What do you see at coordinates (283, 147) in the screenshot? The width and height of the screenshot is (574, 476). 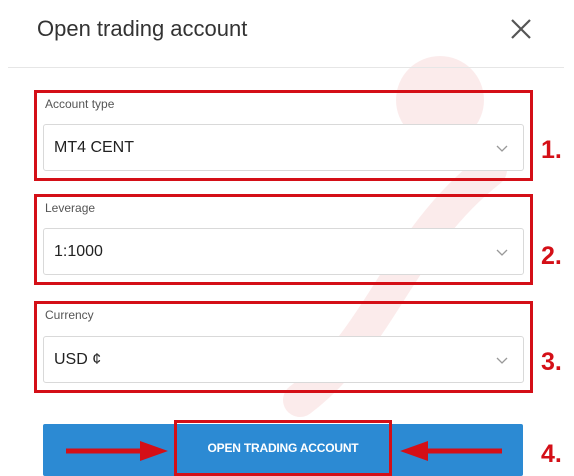 I see `account-type-select: MT4 CENT` at bounding box center [283, 147].